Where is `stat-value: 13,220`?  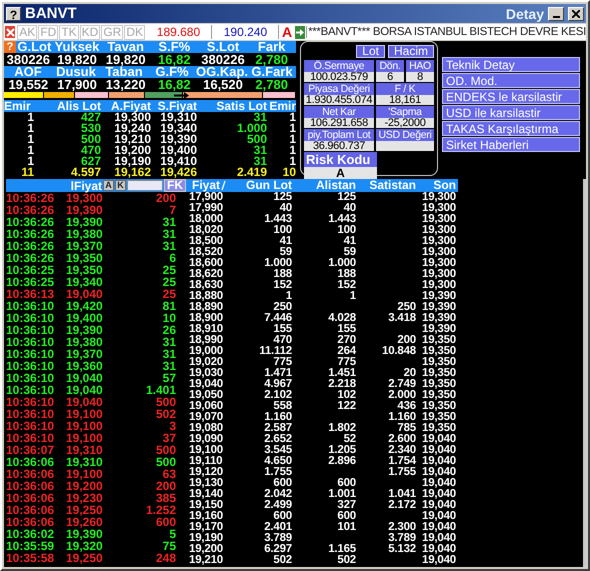
stat-value: 13,220 is located at coordinates (125, 84).